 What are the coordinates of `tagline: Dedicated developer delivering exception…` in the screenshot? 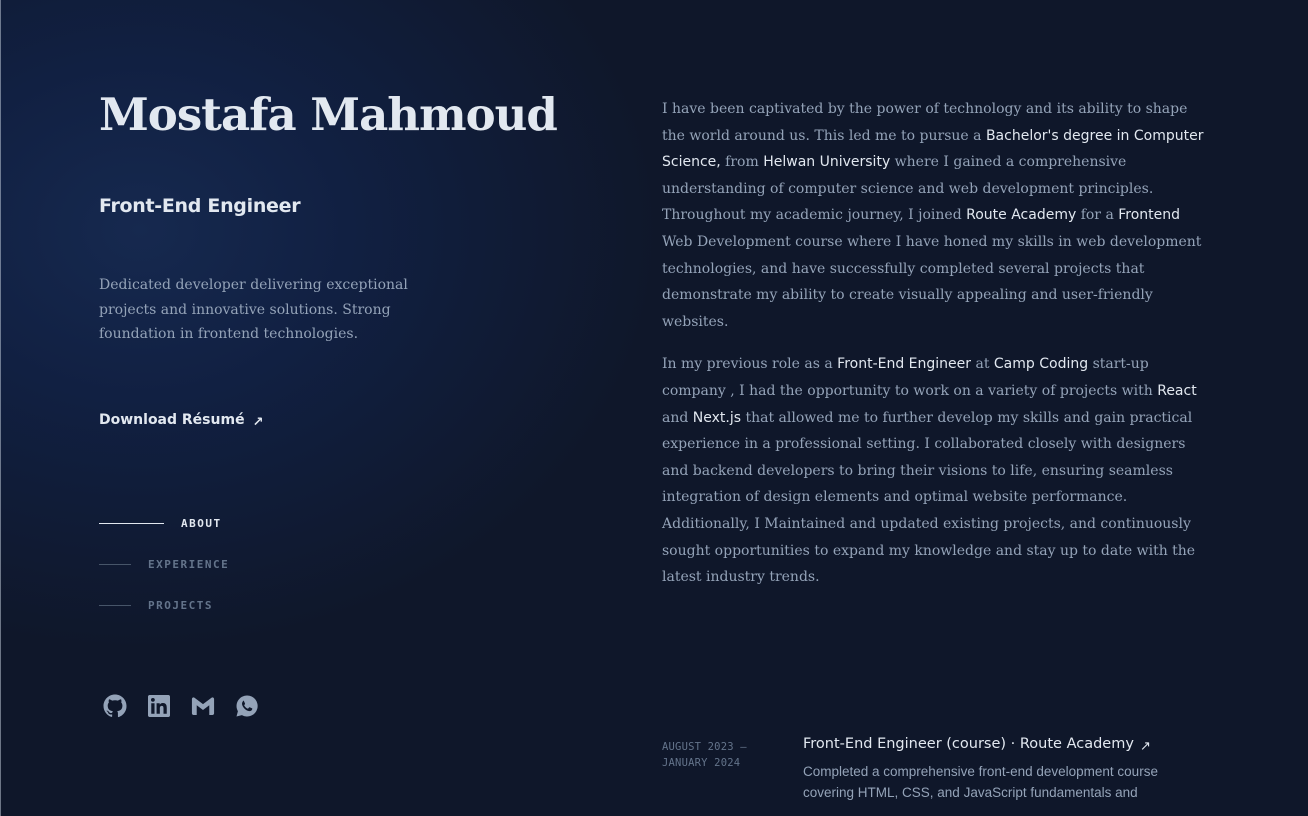 It's located at (253, 309).